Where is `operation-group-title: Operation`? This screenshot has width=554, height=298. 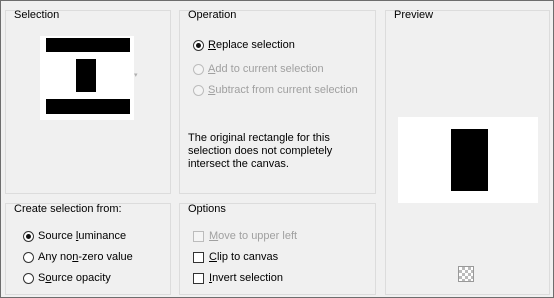
operation-group-title: Operation is located at coordinates (212, 15).